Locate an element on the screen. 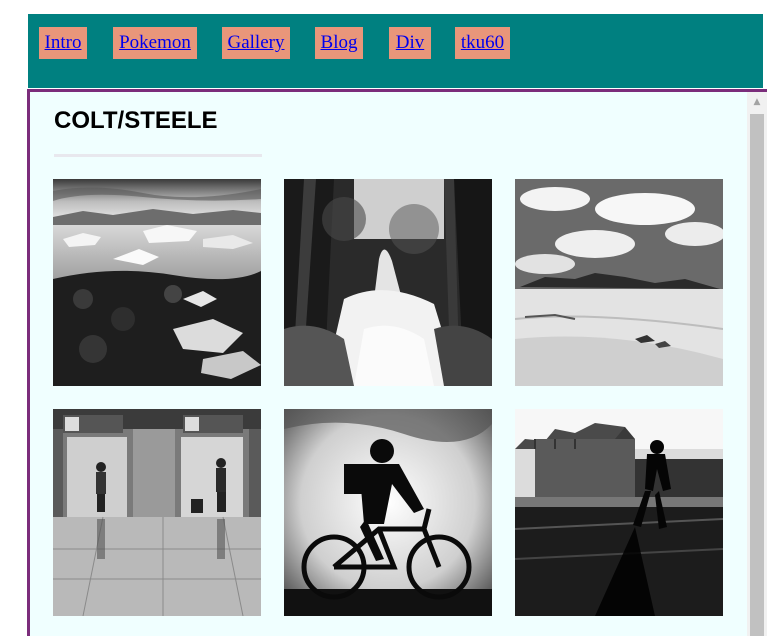 This screenshot has width=783, height=636. nav-link-gallery: Gallery is located at coordinates (256, 43).